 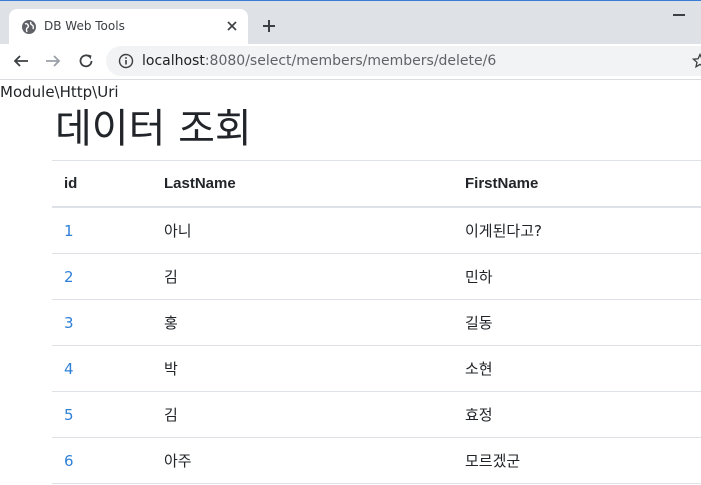 What do you see at coordinates (302, 184) in the screenshot?
I see `header-lastname: LastName` at bounding box center [302, 184].